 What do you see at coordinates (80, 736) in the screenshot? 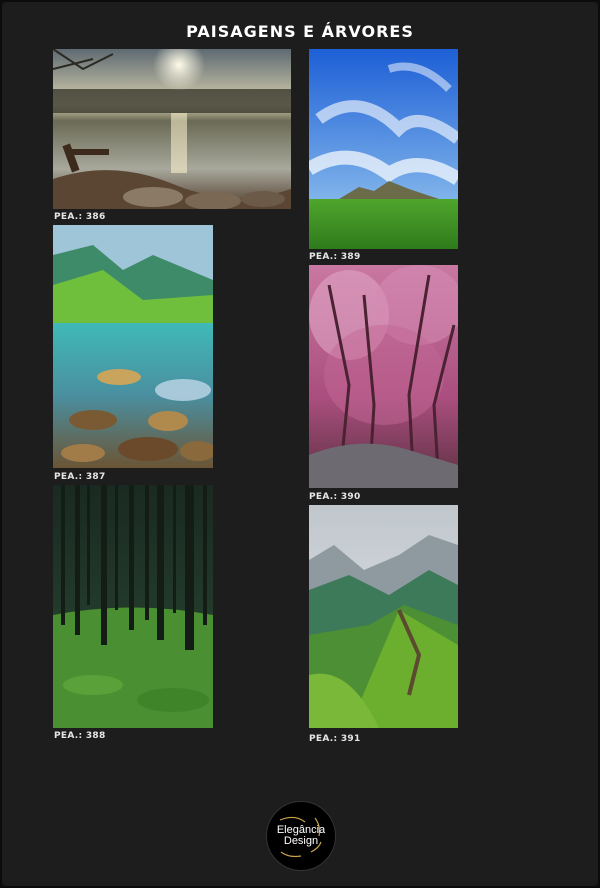
I see `caption-388: PEA.: 388` at bounding box center [80, 736].